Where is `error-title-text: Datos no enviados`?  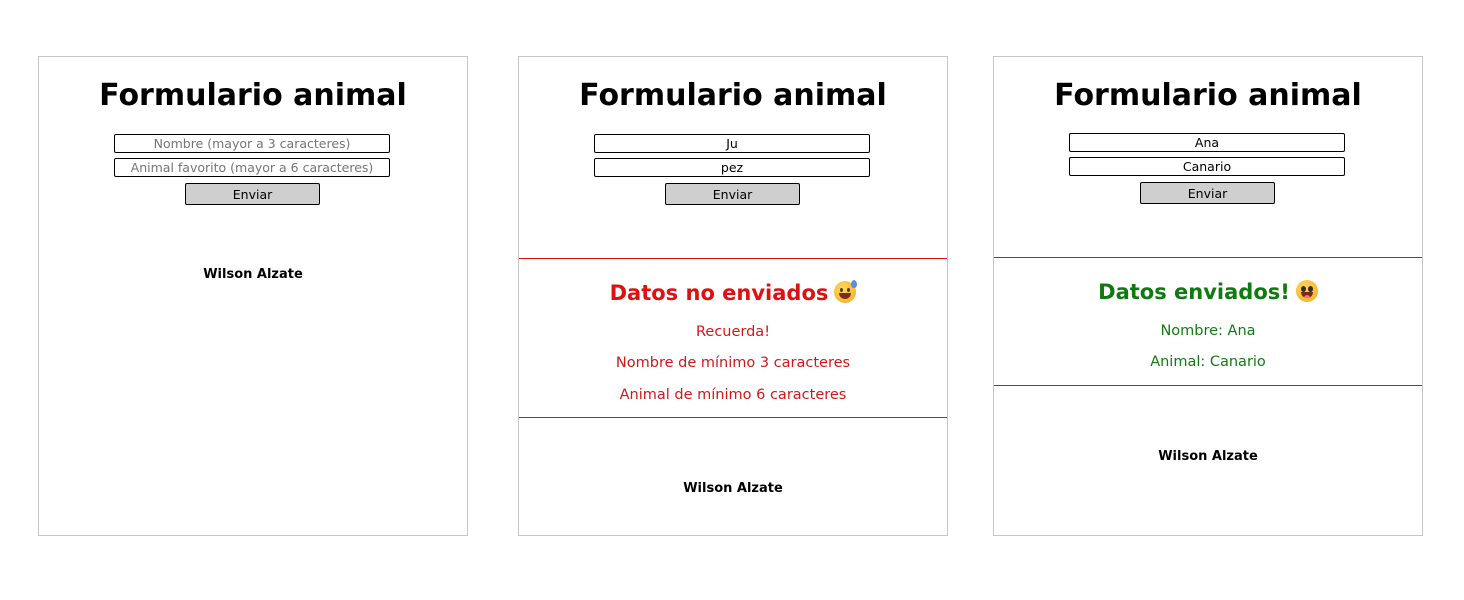
error-title-text: Datos no enviados is located at coordinates (719, 293).